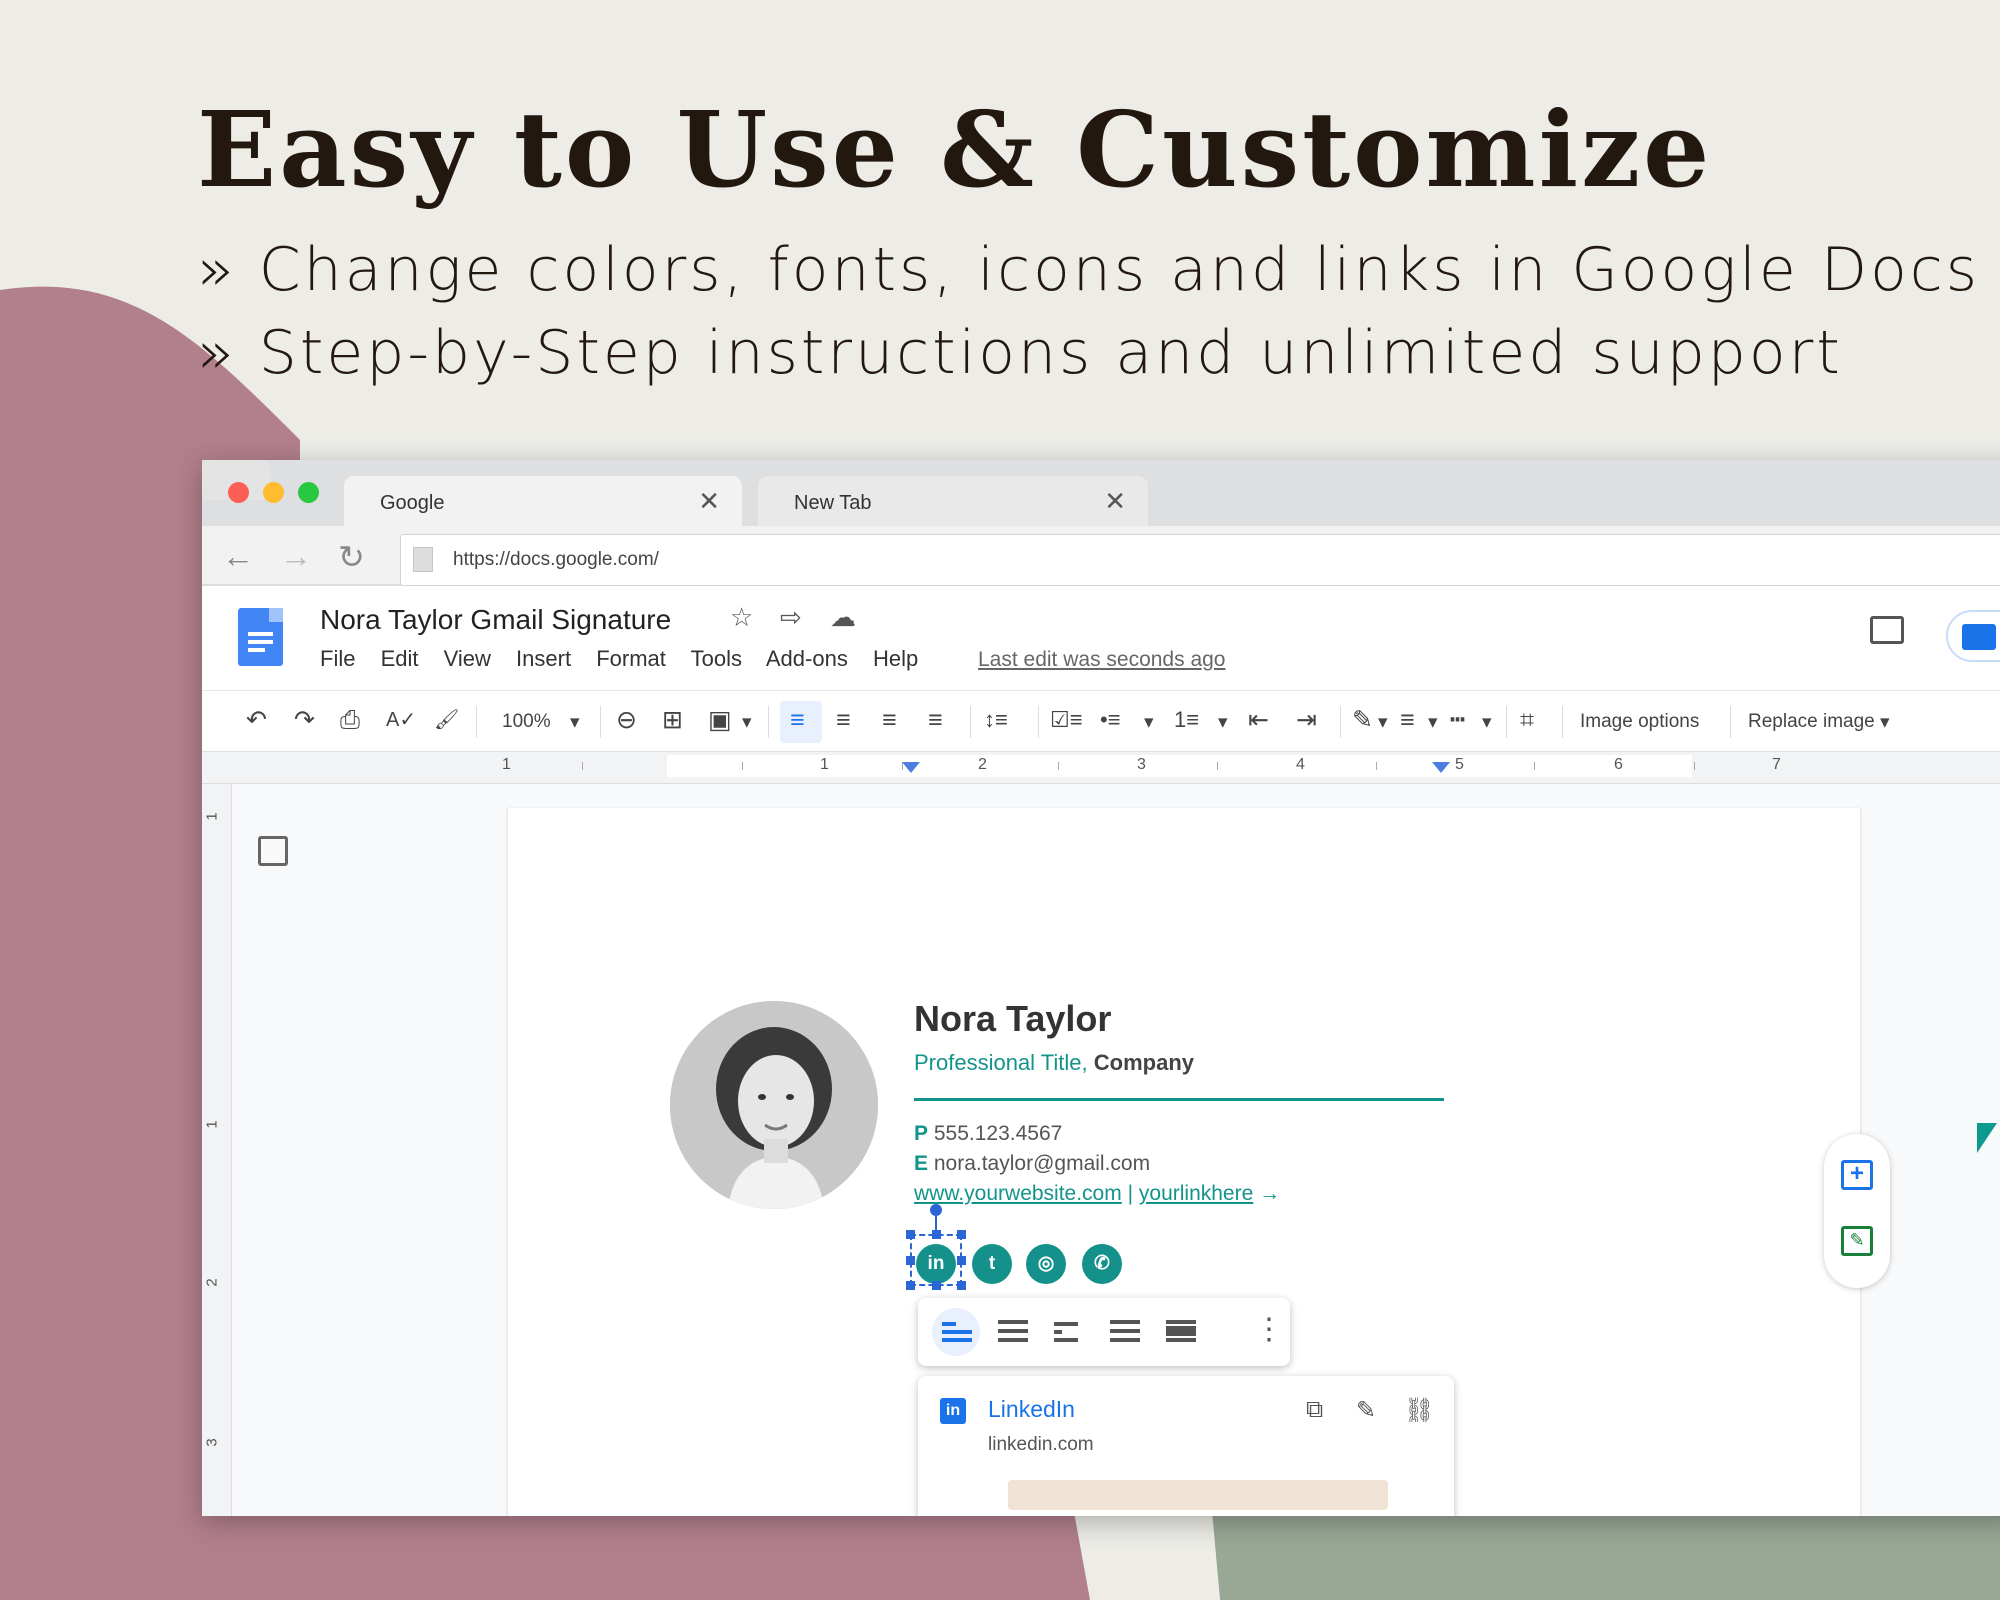 The height and width of the screenshot is (1600, 2000). Describe the element at coordinates (1013, 1331) in the screenshot. I see `wrap-text-icon` at that location.